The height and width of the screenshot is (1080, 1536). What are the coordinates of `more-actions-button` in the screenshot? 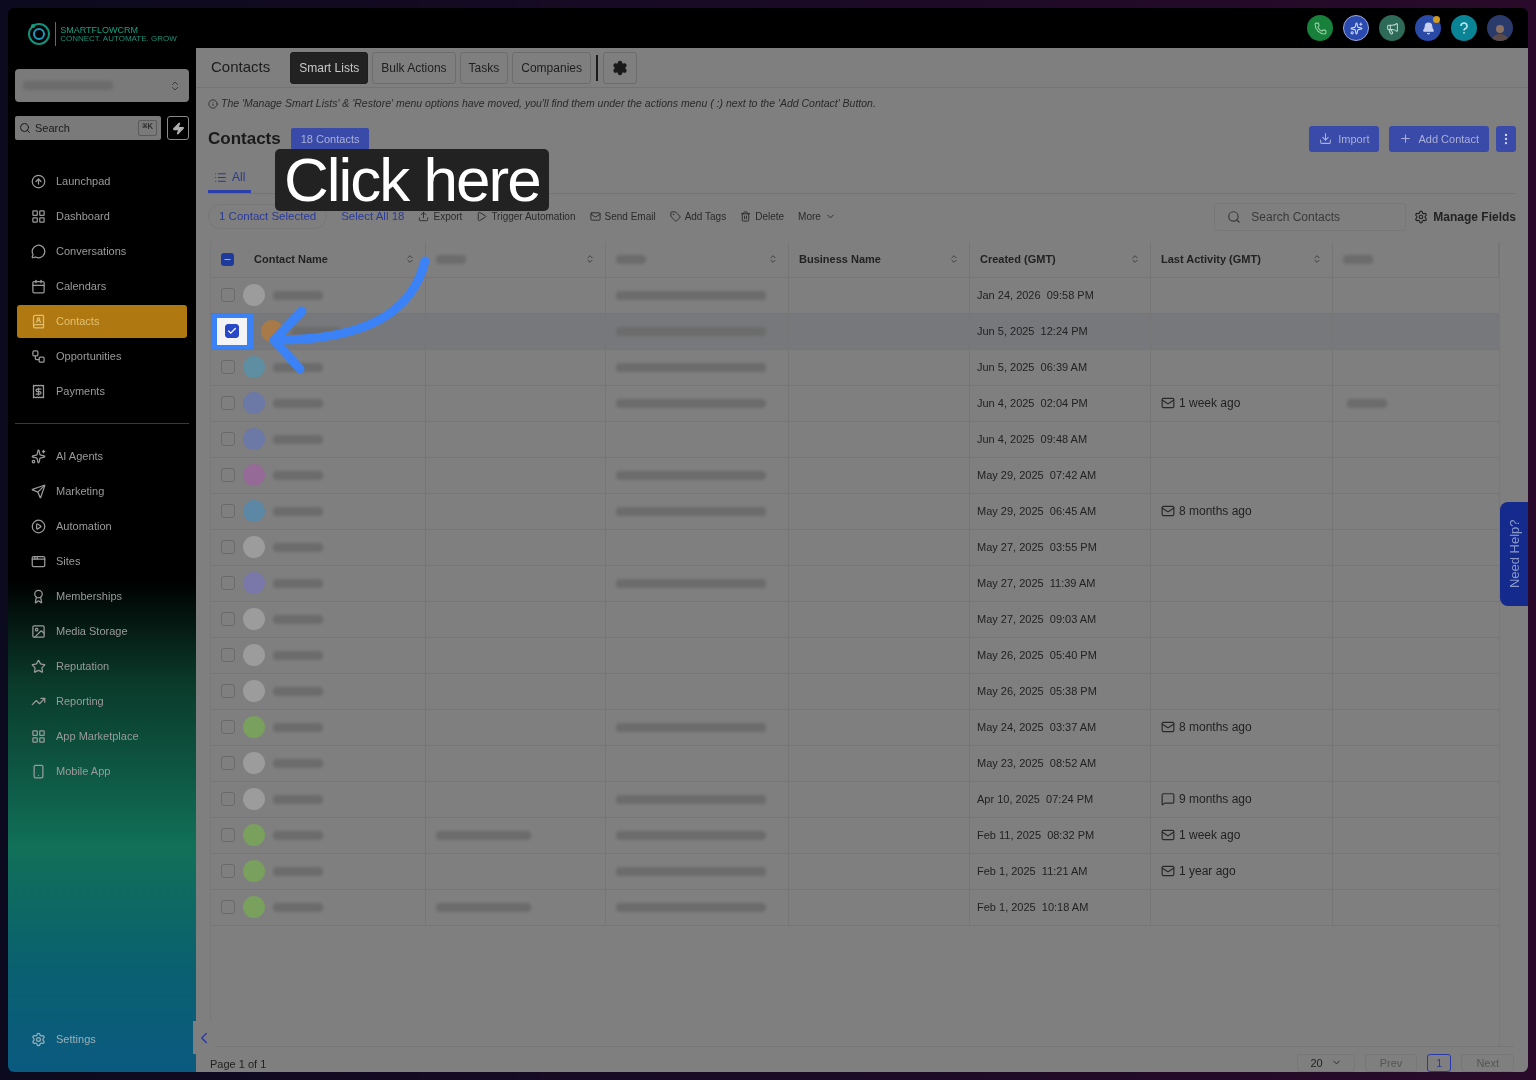 It's located at (1506, 138).